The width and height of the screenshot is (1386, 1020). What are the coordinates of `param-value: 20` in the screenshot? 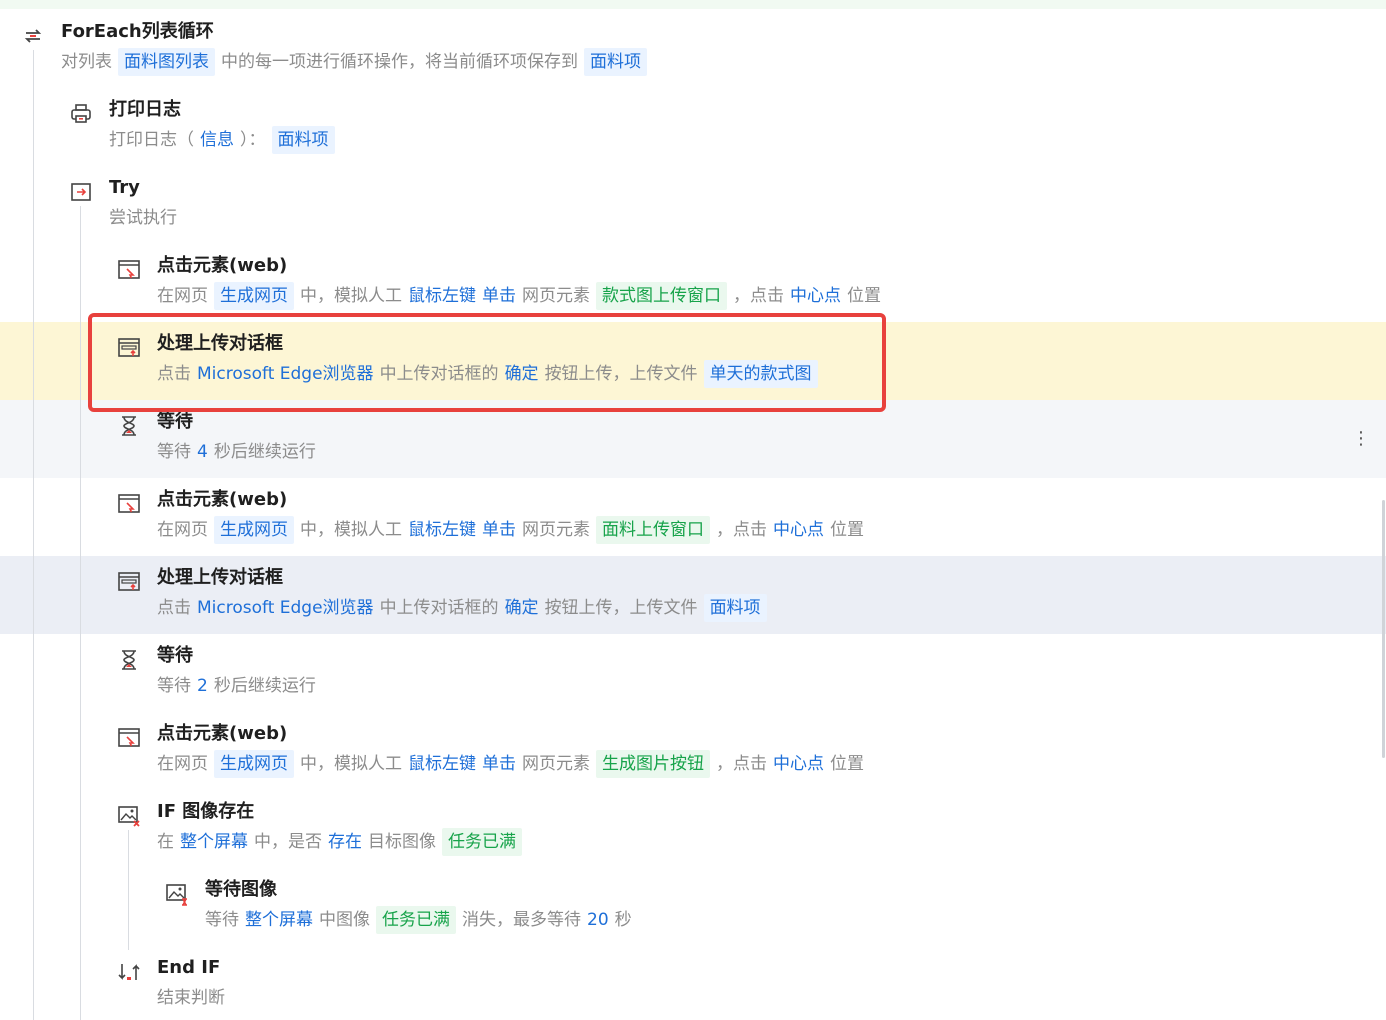 It's located at (598, 920).